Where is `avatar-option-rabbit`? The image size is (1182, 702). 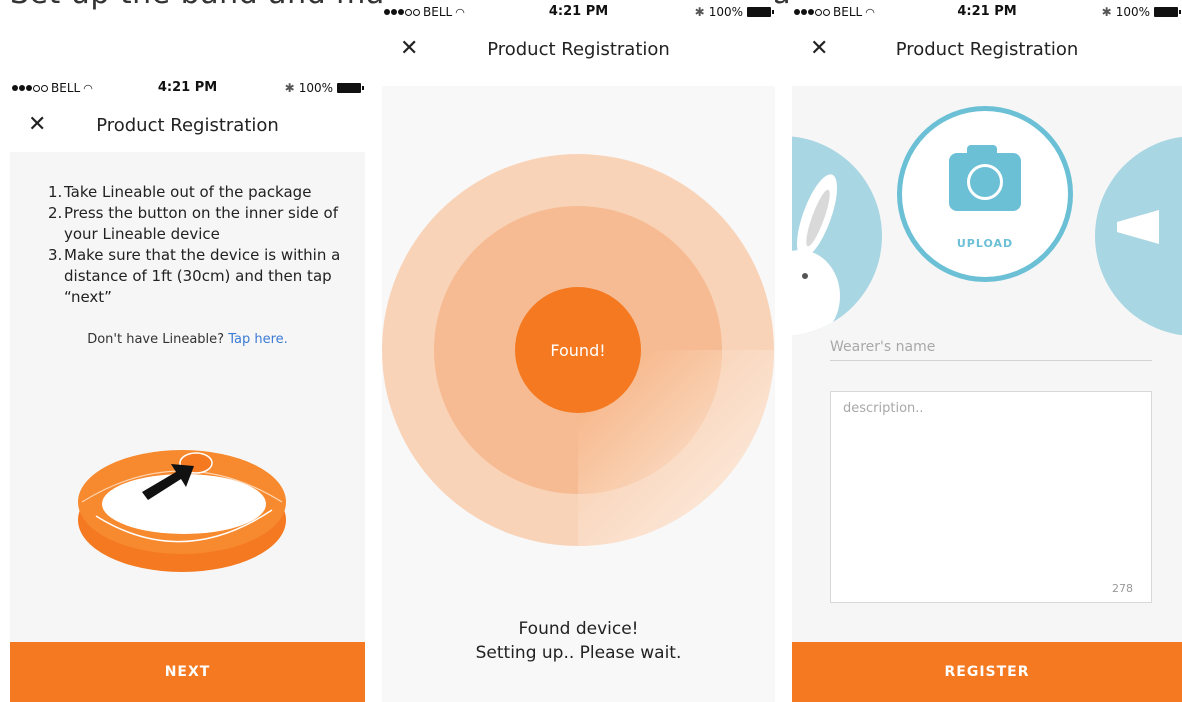
avatar-option-rabbit is located at coordinates (837, 236).